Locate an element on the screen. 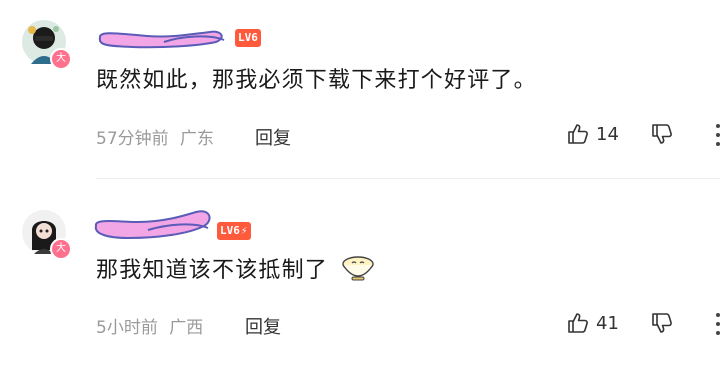  comment-time: 5小时前 is located at coordinates (127, 328).